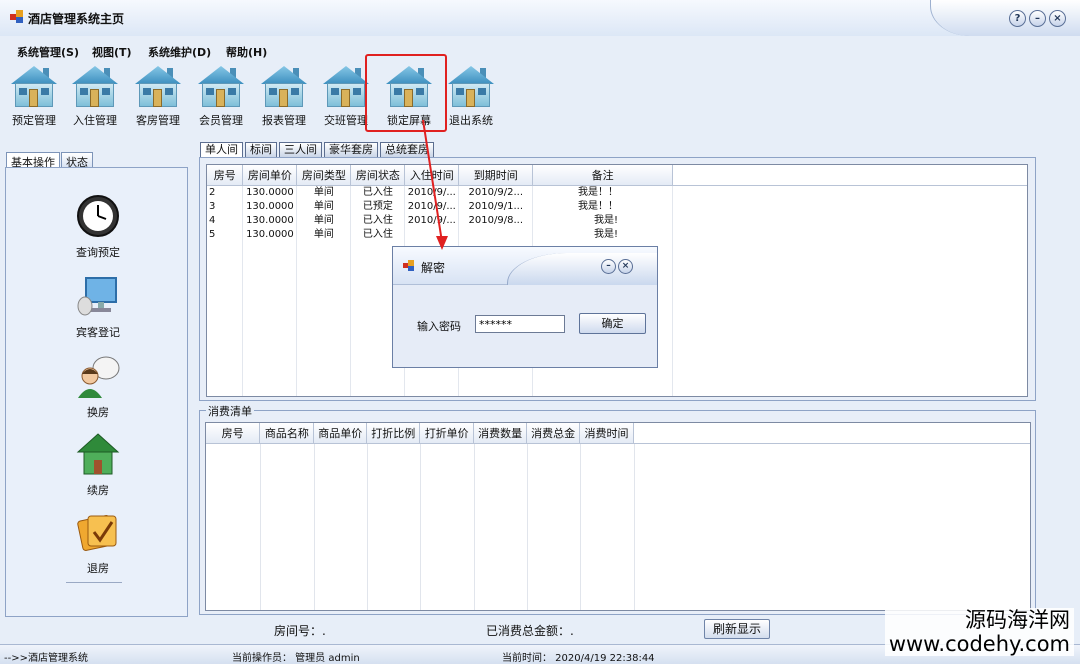 This screenshot has width=1080, height=664. I want to click on tab-deluxe-suite: 豪华套房, so click(351, 150).